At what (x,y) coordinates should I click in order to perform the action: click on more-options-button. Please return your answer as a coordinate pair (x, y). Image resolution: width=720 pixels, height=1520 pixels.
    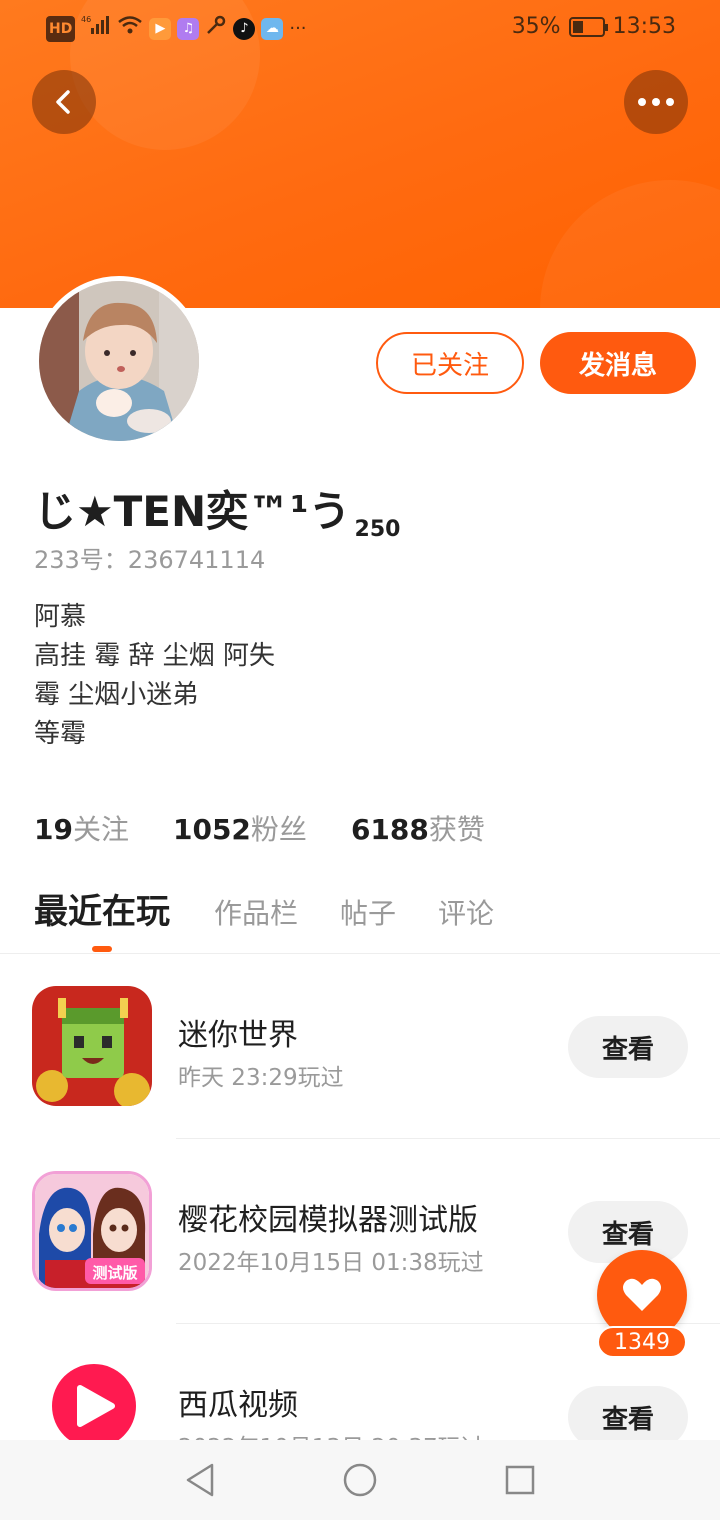
    Looking at the image, I should click on (656, 102).